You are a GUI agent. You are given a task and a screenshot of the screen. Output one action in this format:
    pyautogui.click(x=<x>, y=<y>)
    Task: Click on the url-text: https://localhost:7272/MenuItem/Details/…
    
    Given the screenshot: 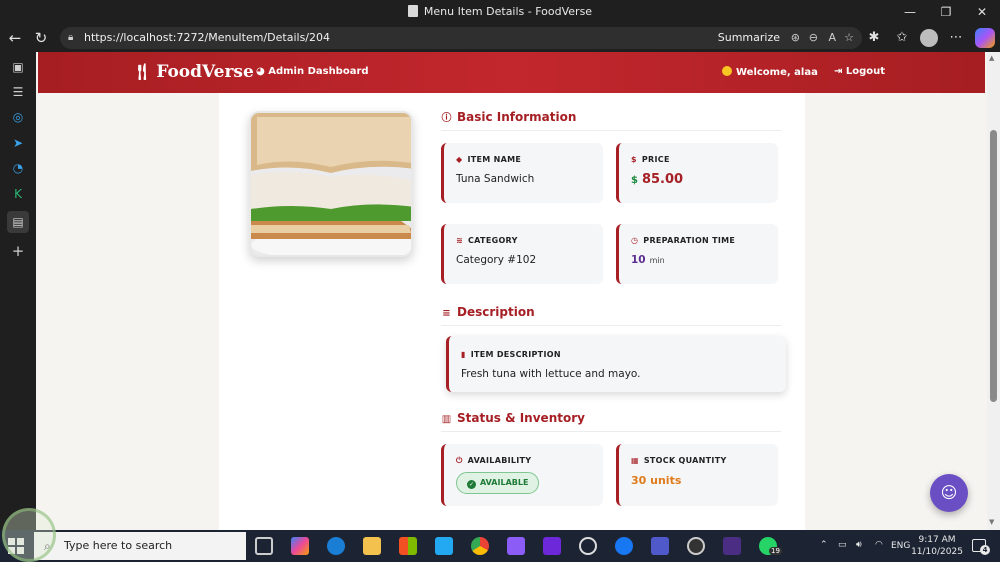 What is the action you would take?
    pyautogui.click(x=207, y=37)
    